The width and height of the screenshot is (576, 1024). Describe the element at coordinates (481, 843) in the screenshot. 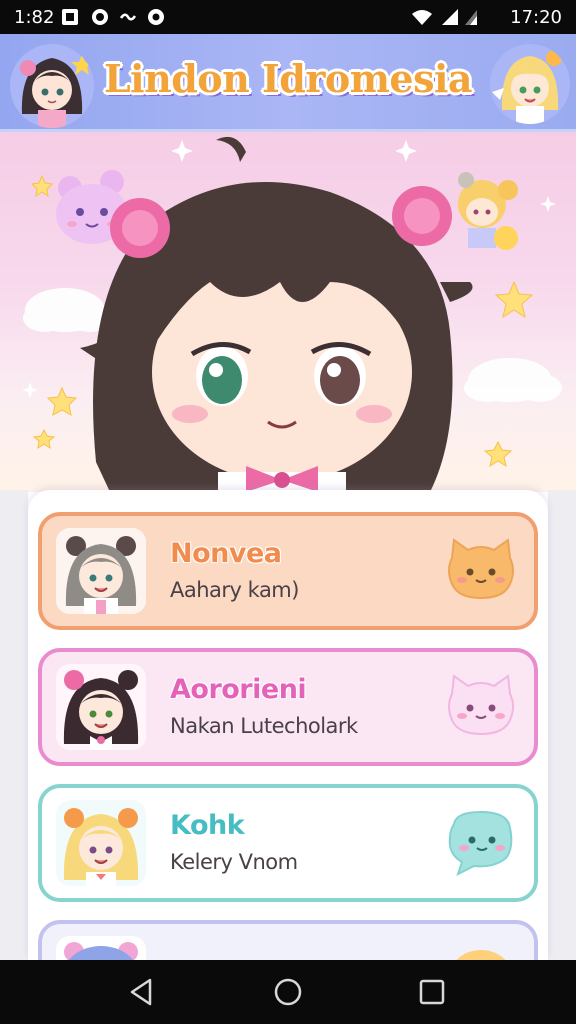

I see `speech-bubble-icon` at that location.